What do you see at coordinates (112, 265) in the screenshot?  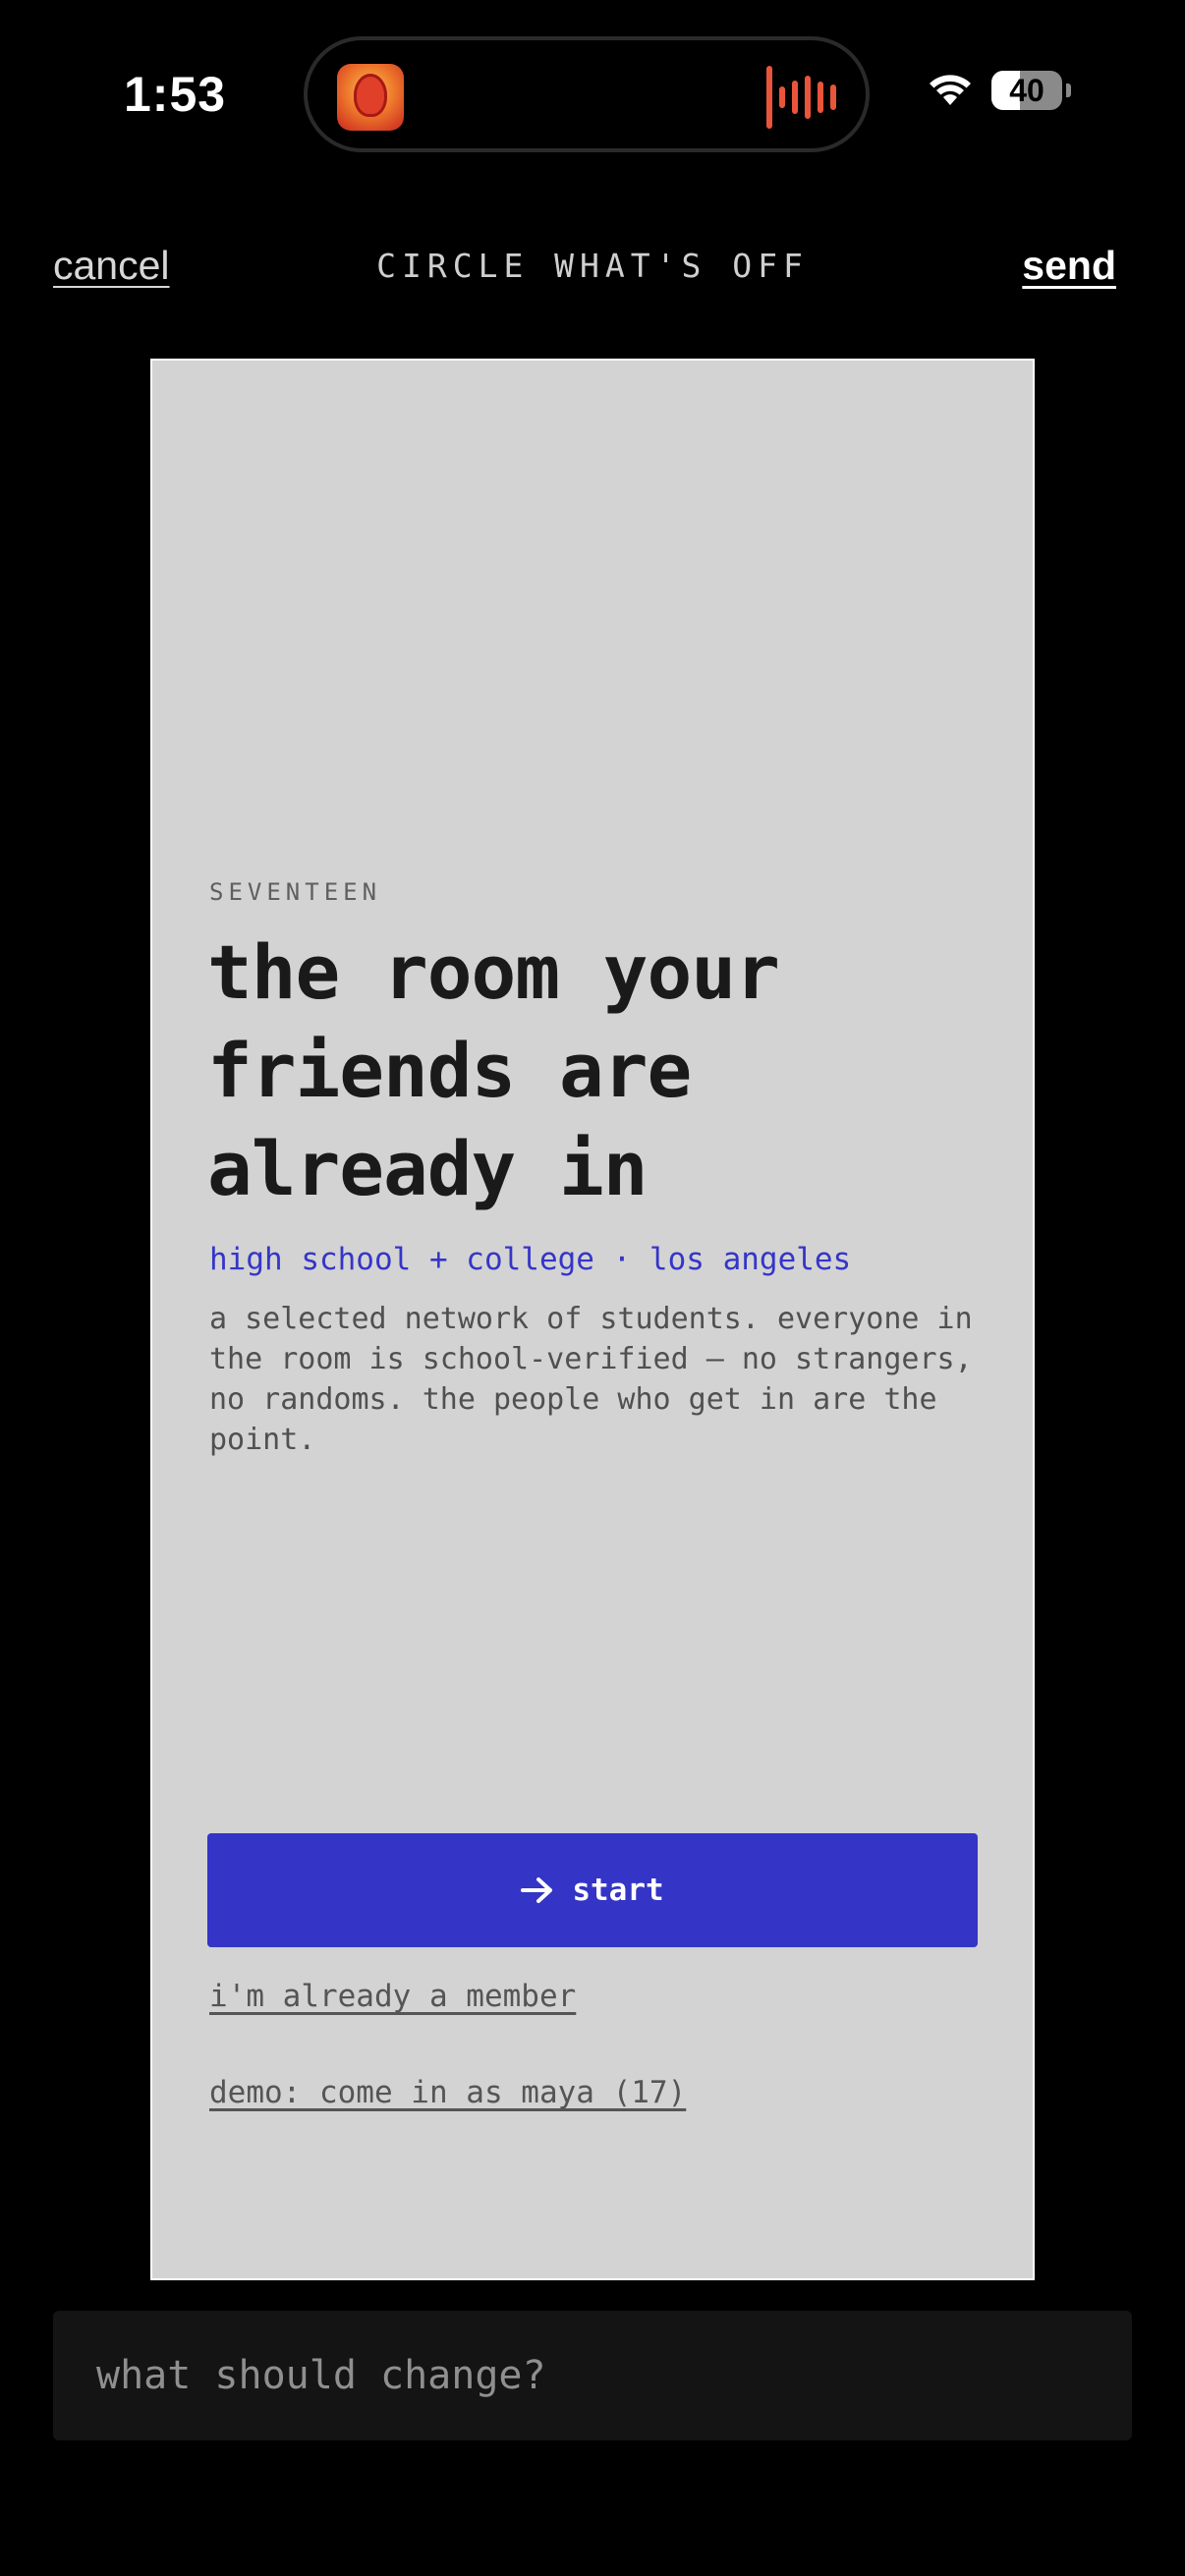 I see `cancel-button: cancel` at bounding box center [112, 265].